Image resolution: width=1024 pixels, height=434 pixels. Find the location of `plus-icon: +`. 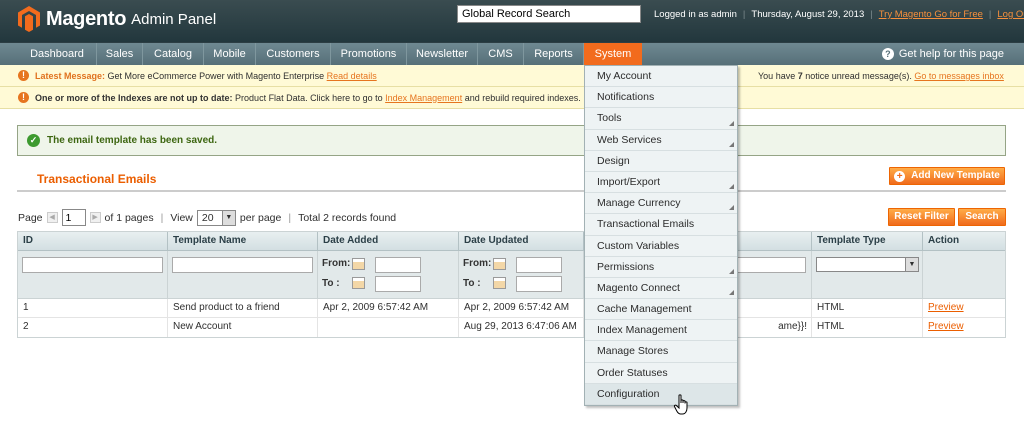

plus-icon: + is located at coordinates (900, 176).